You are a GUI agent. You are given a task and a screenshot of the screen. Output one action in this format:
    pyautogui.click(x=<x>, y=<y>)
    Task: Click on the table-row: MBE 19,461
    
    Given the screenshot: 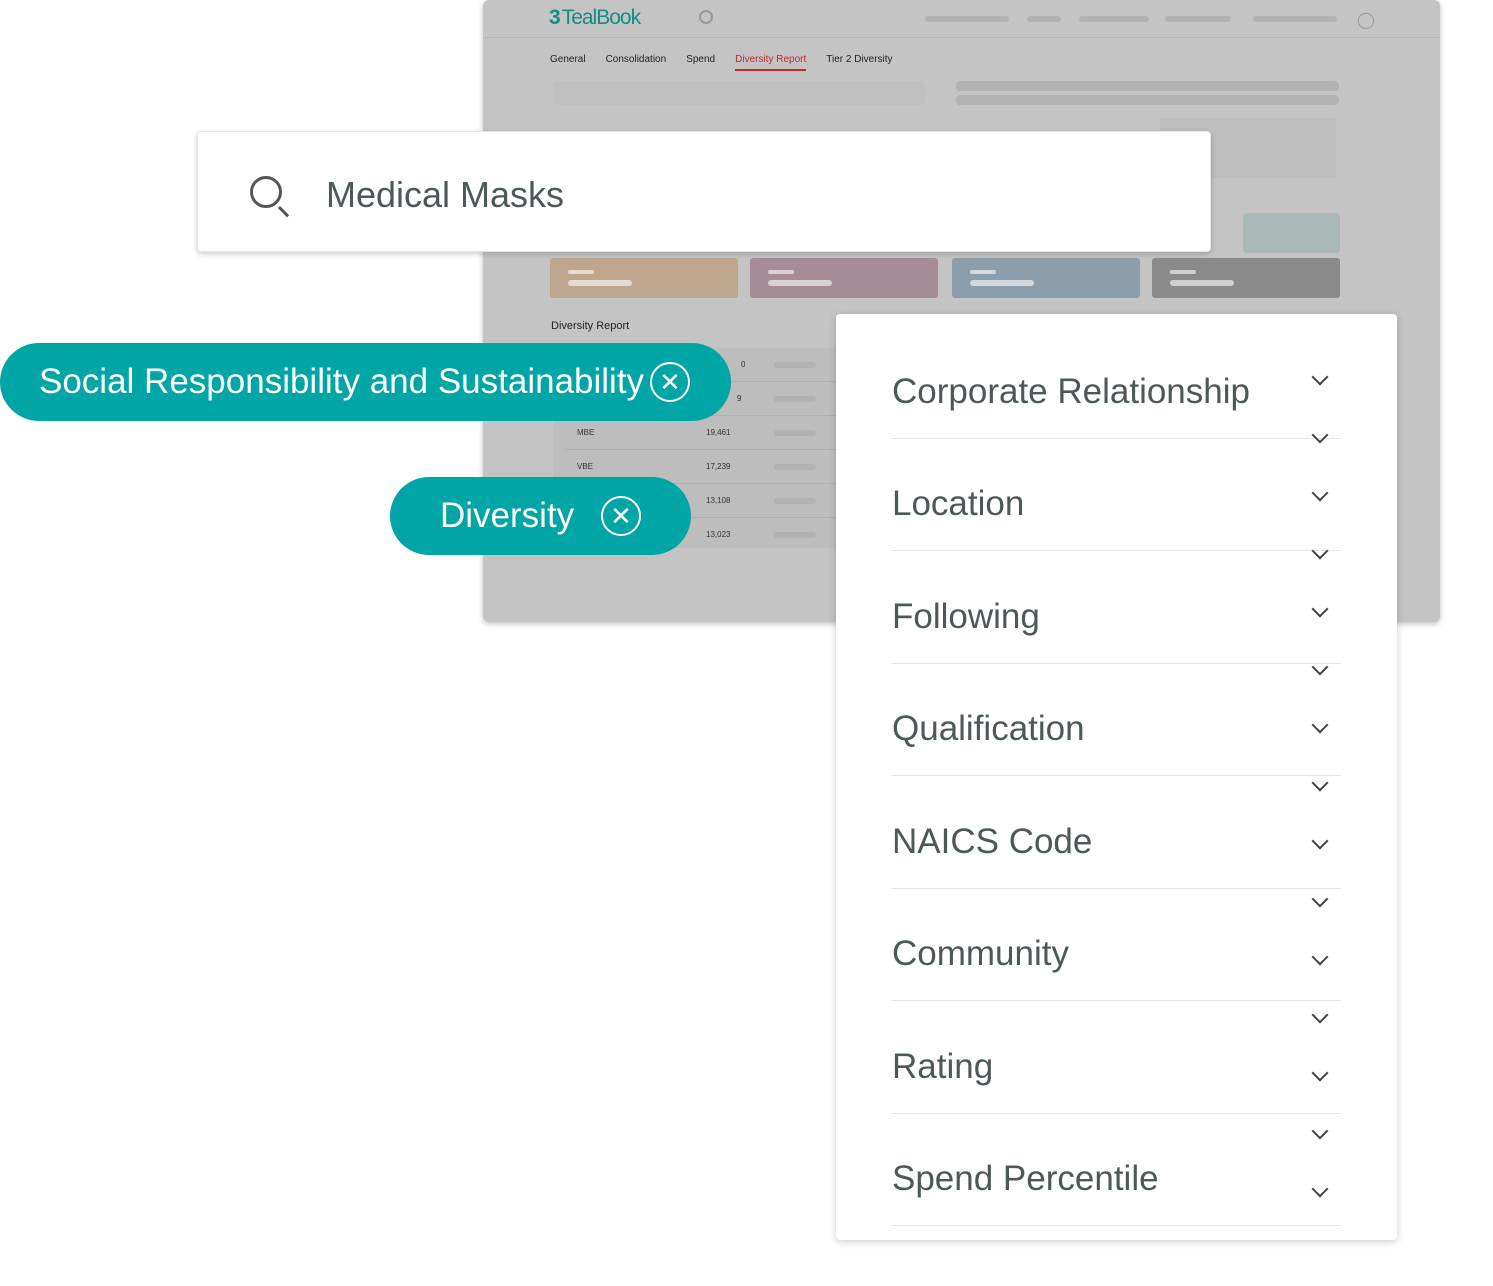 What is the action you would take?
    pyautogui.click(x=705, y=433)
    